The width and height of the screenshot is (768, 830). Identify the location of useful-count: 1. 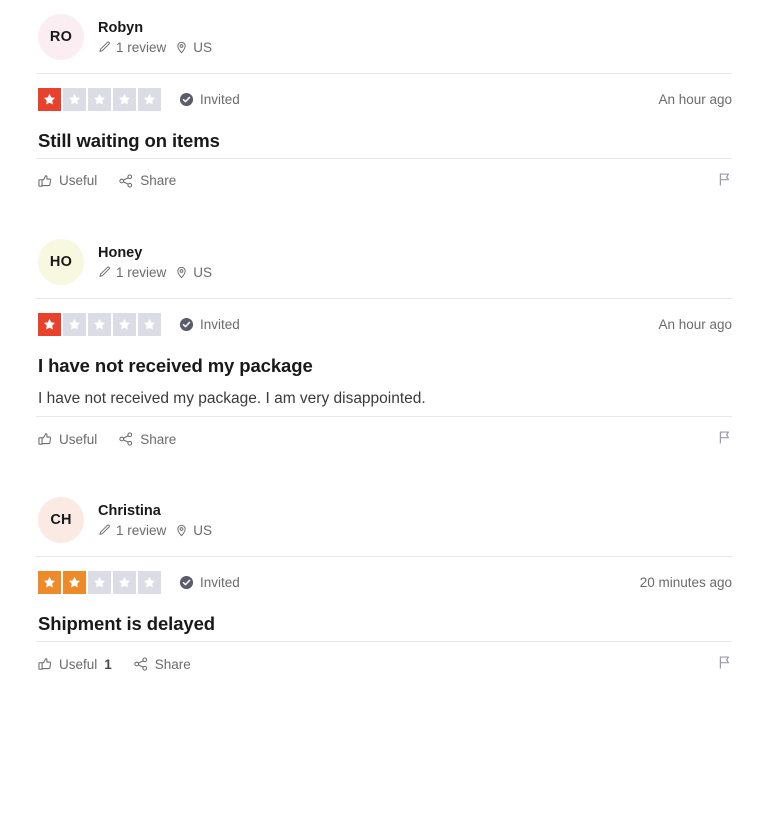
(108, 664).